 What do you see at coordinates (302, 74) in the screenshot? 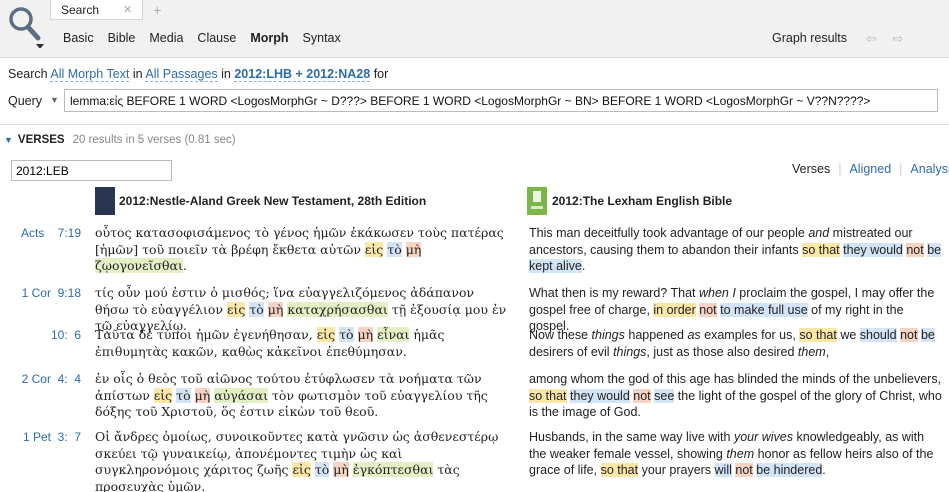
I see `resources-dropdown: 2012:LHB + 2012:NA28` at bounding box center [302, 74].